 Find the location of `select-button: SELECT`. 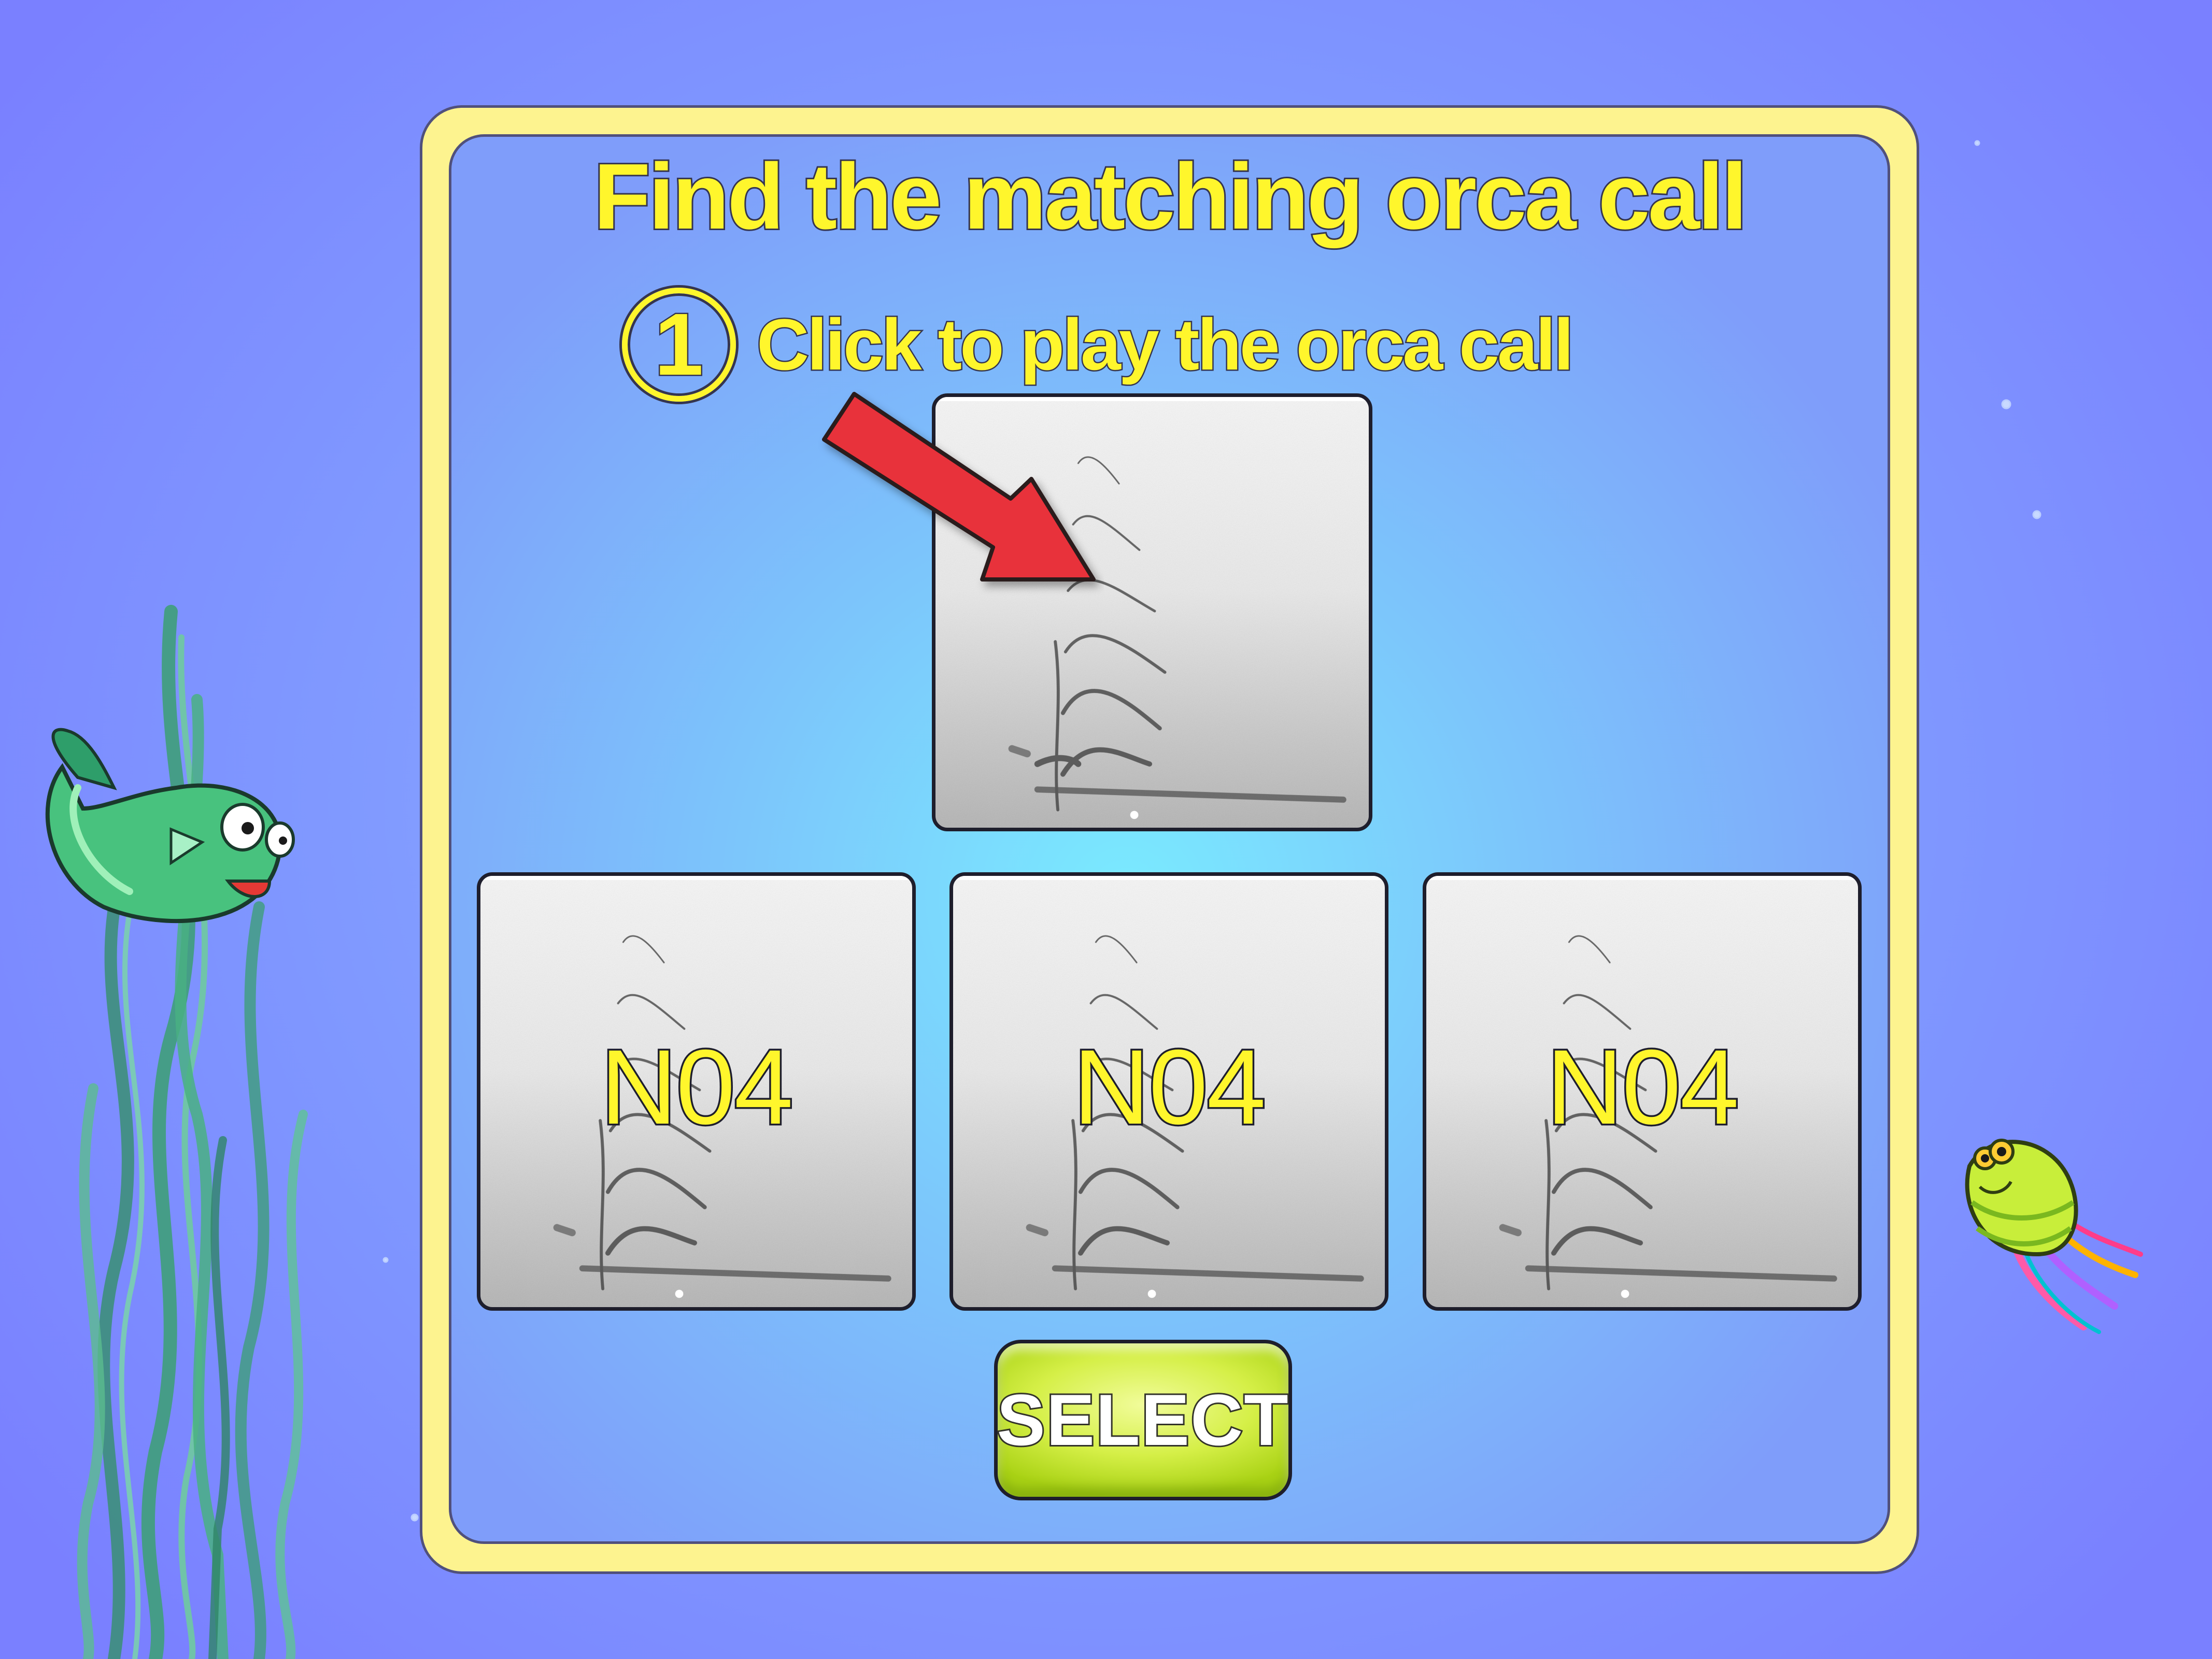

select-button: SELECT is located at coordinates (1143, 1420).